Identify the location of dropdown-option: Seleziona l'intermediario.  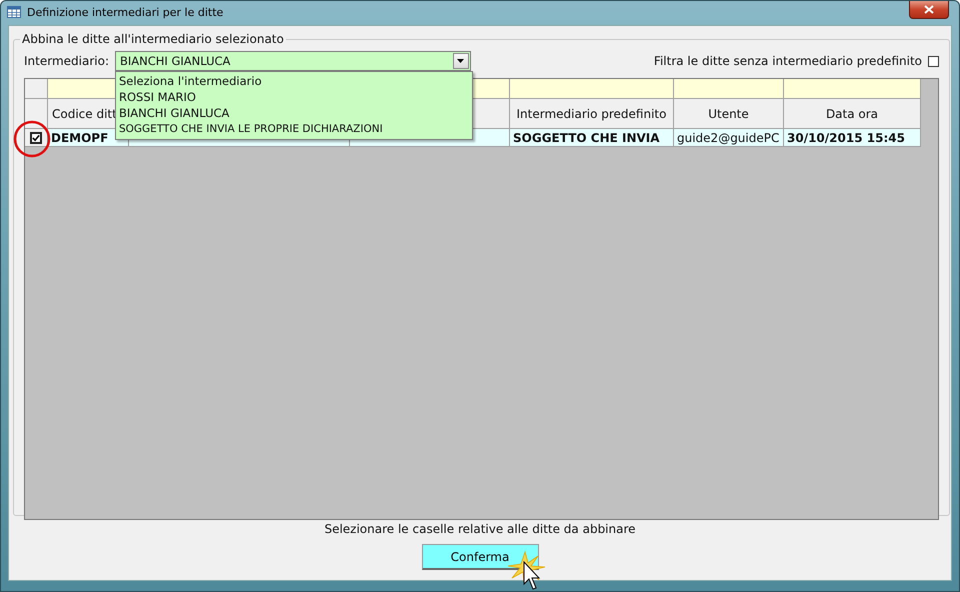
(294, 81).